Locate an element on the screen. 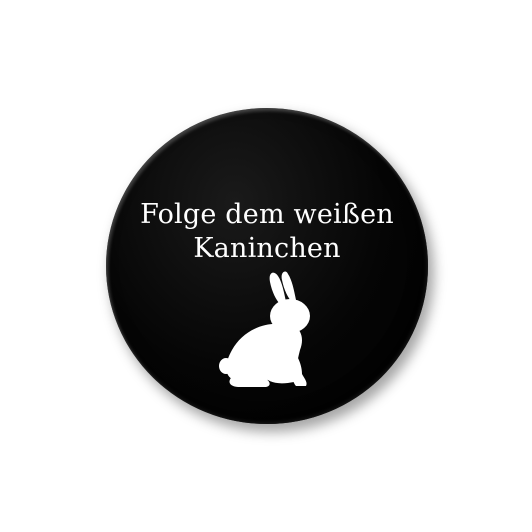 This screenshot has width=532, height=532. rabbit-icon is located at coordinates (264, 329).